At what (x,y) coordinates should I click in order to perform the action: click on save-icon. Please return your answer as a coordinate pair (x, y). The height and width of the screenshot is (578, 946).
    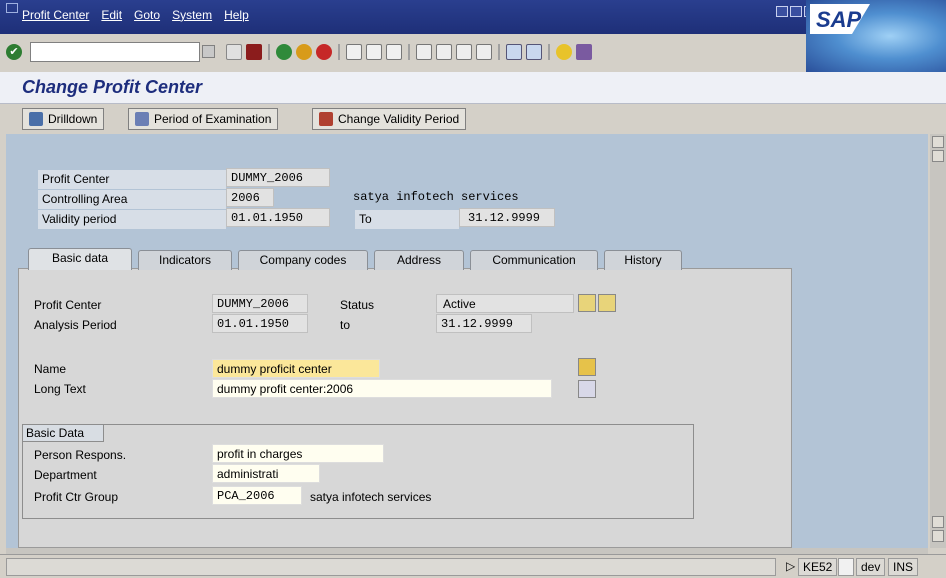
    Looking at the image, I should click on (254, 52).